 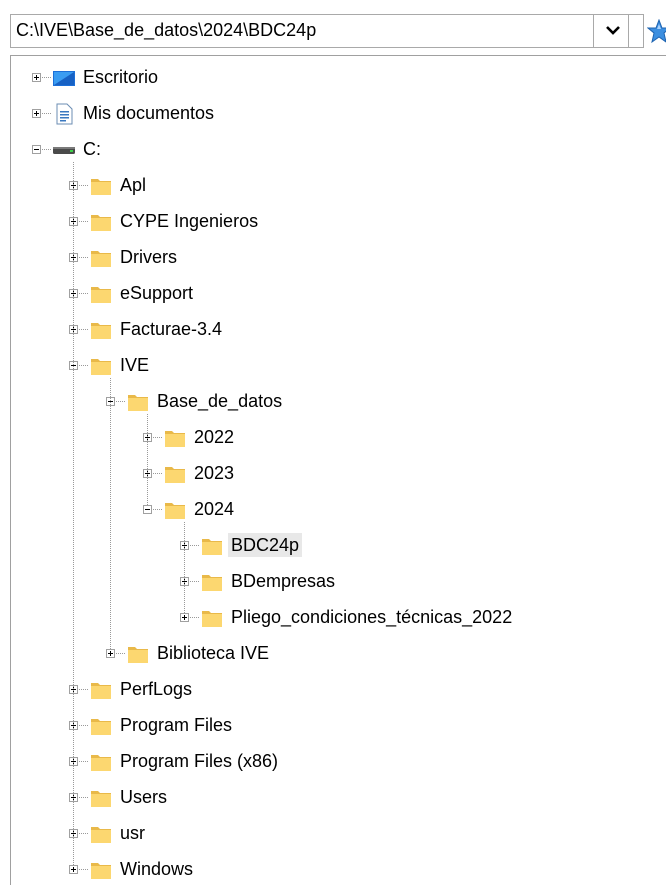 What do you see at coordinates (156, 689) in the screenshot?
I see `tree-item-label: PerfLogs` at bounding box center [156, 689].